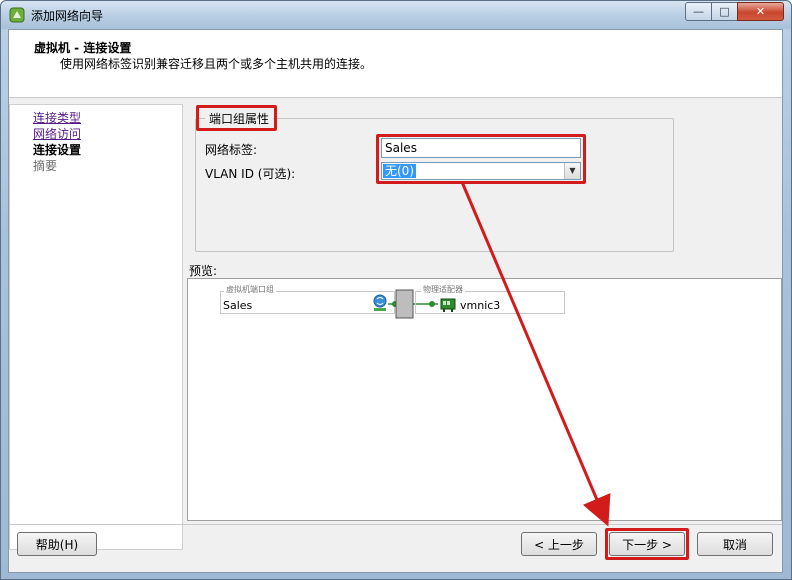 This screenshot has height=580, width=792. What do you see at coordinates (480, 305) in the screenshot?
I see `physical-adapter-name: vmnic3` at bounding box center [480, 305].